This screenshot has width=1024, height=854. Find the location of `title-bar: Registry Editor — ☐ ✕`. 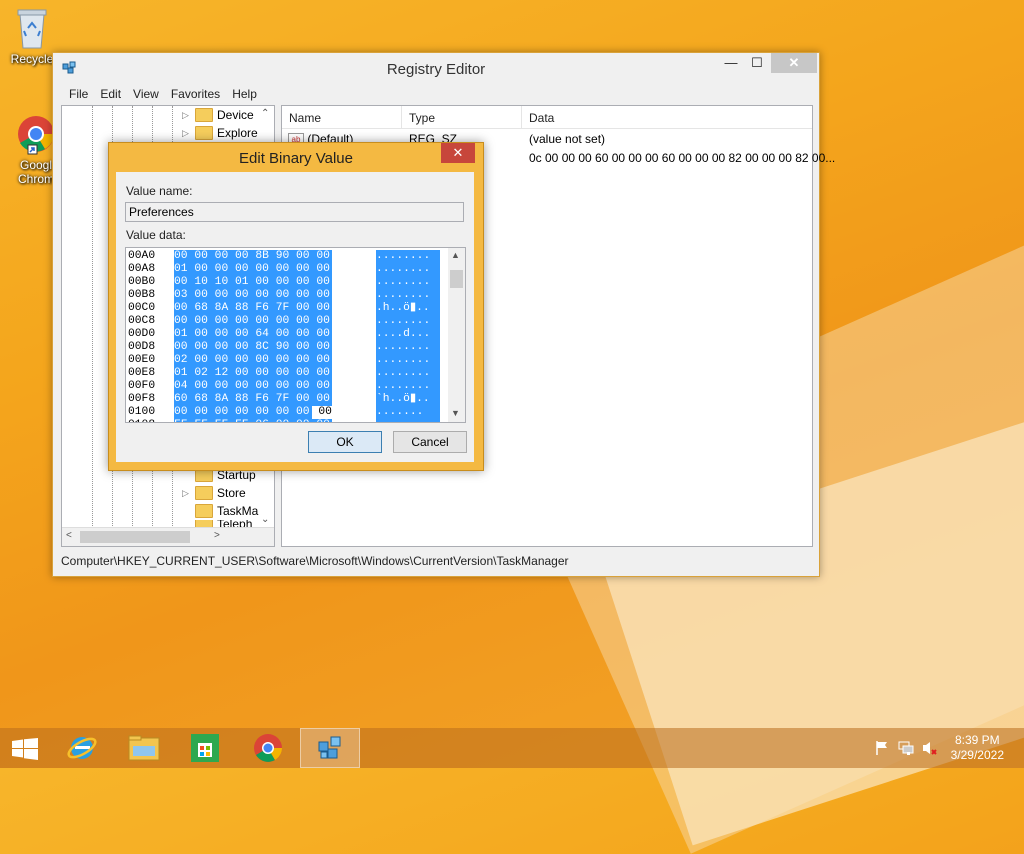

title-bar: Registry Editor — ☐ ✕ is located at coordinates (436, 68).